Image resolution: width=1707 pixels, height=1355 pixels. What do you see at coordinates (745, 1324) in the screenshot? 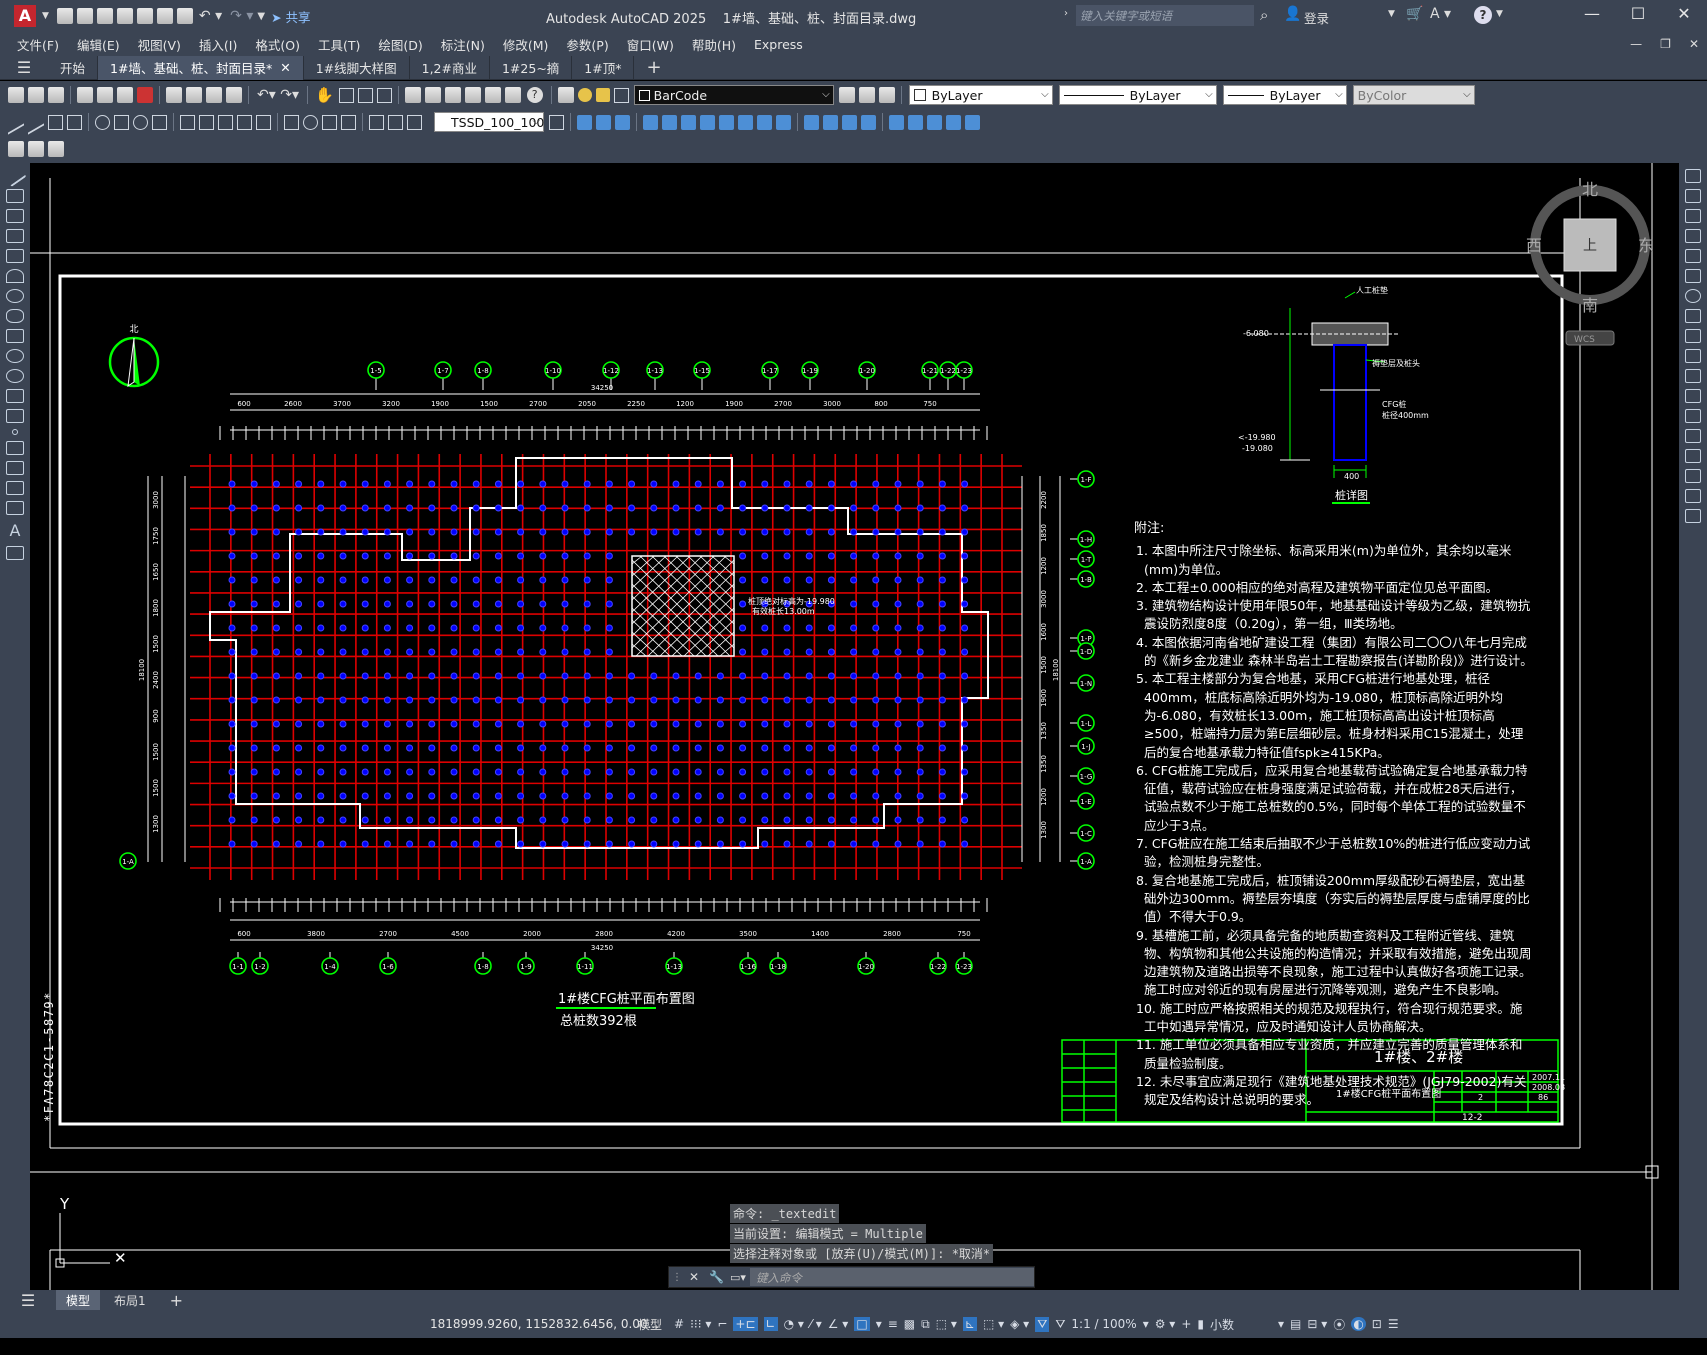
I see `dynamic-input-icon: +⊏` at bounding box center [745, 1324].